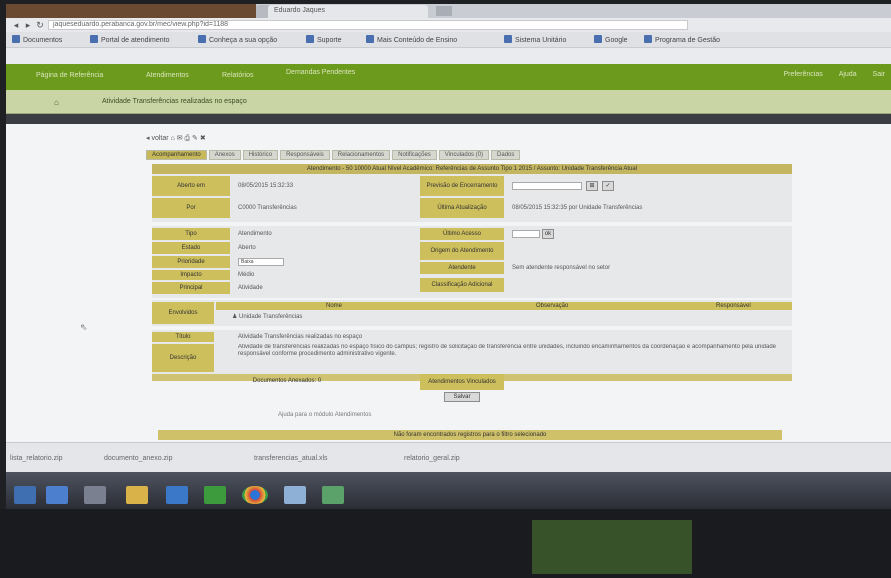 The image size is (891, 578). I want to click on bookmark-label: Sistema Unitário, so click(541, 40).